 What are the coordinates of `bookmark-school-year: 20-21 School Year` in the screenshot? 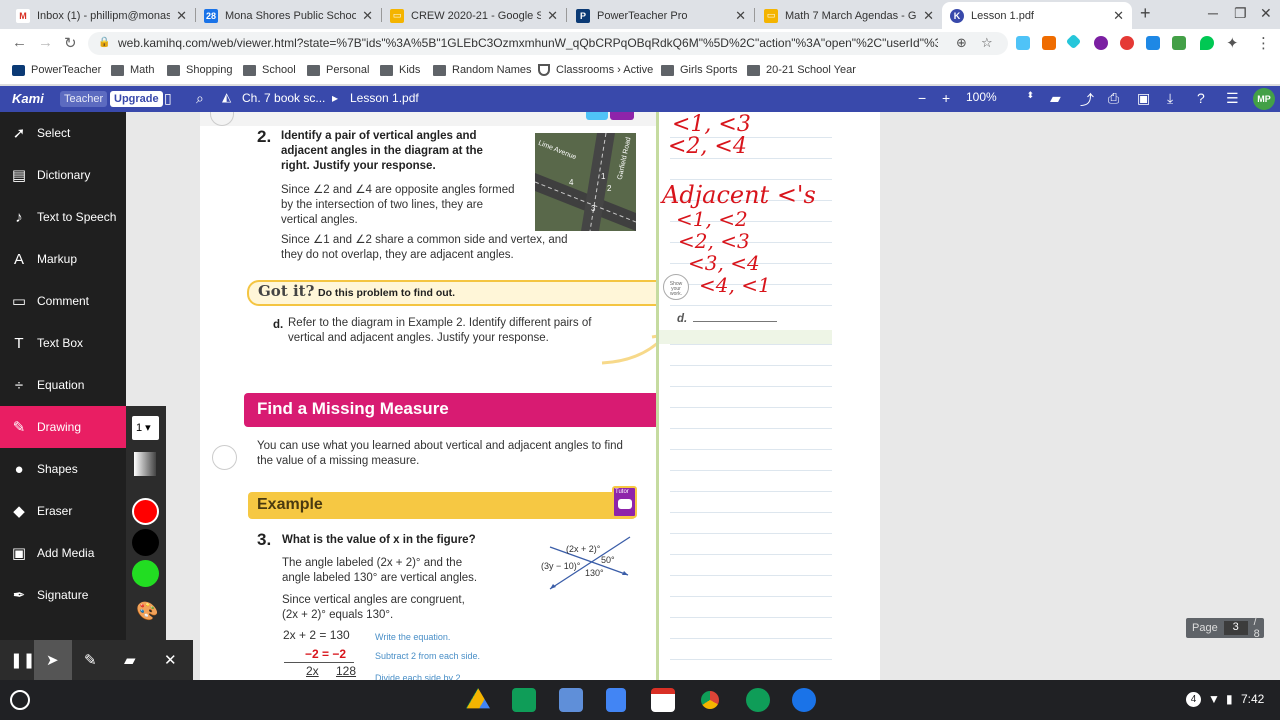 It's located at (801, 70).